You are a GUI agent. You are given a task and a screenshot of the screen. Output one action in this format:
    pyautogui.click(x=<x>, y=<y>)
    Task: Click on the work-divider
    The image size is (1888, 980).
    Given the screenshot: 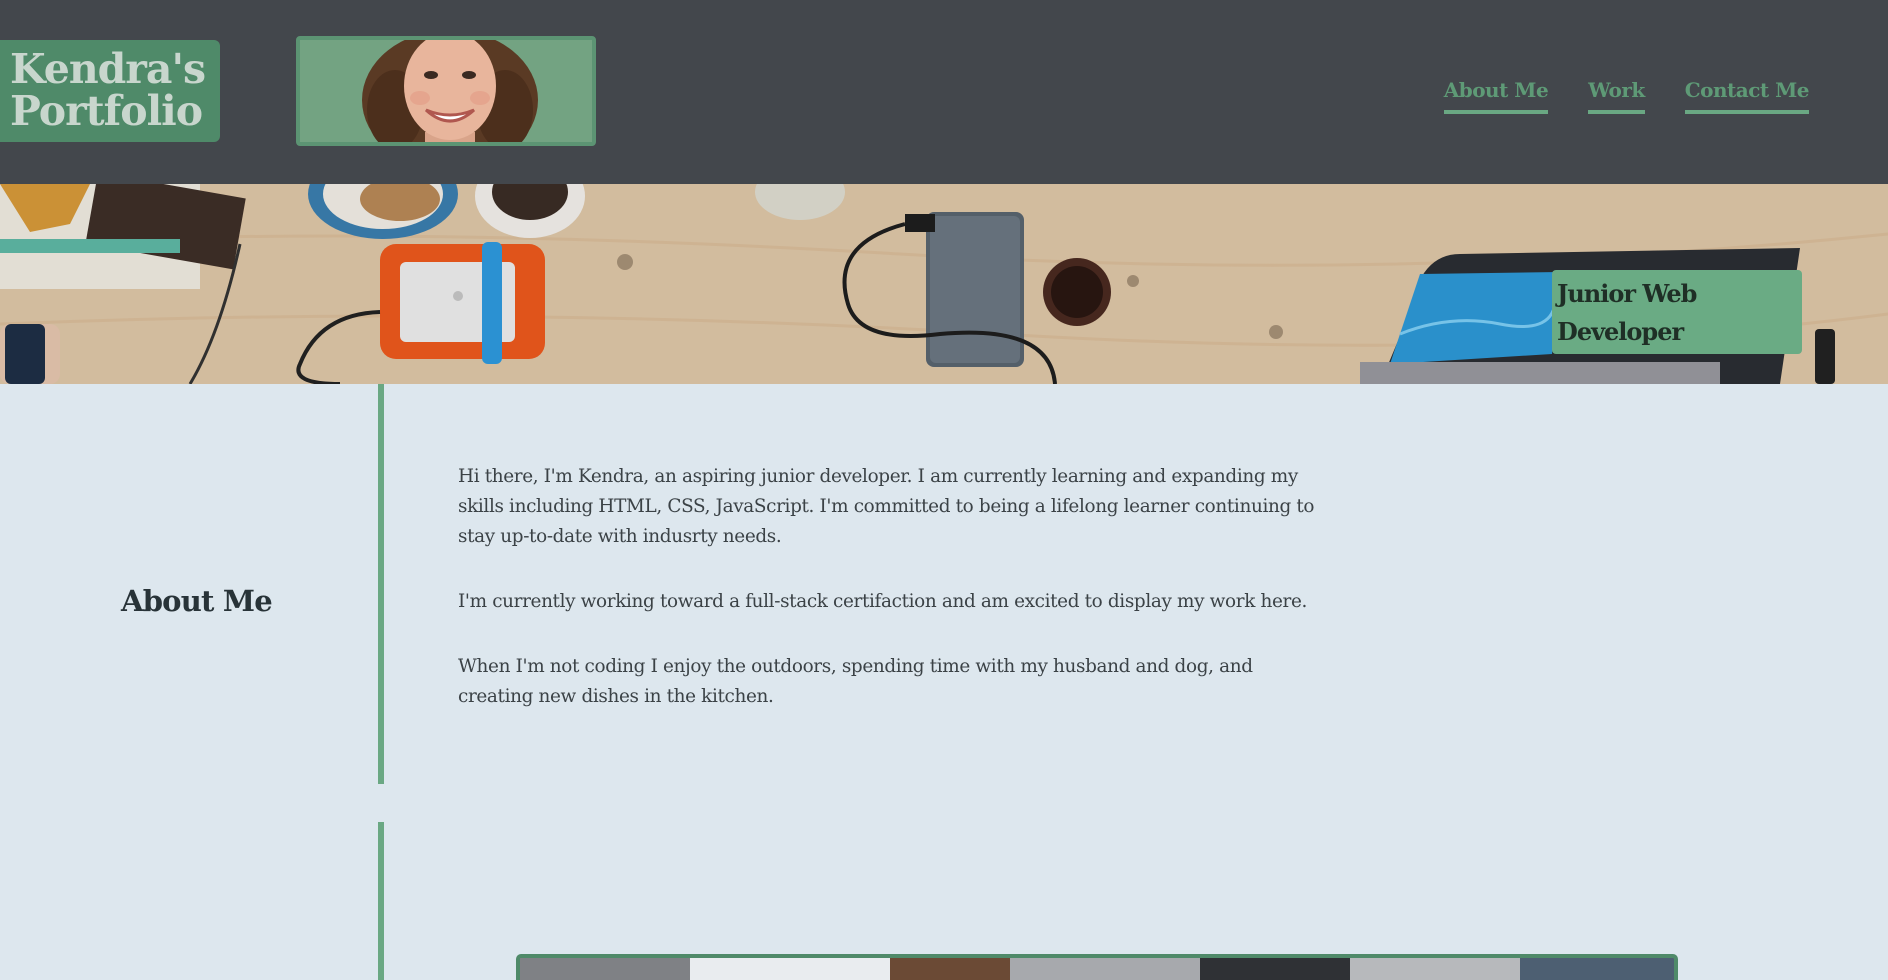 What is the action you would take?
    pyautogui.click(x=381, y=901)
    